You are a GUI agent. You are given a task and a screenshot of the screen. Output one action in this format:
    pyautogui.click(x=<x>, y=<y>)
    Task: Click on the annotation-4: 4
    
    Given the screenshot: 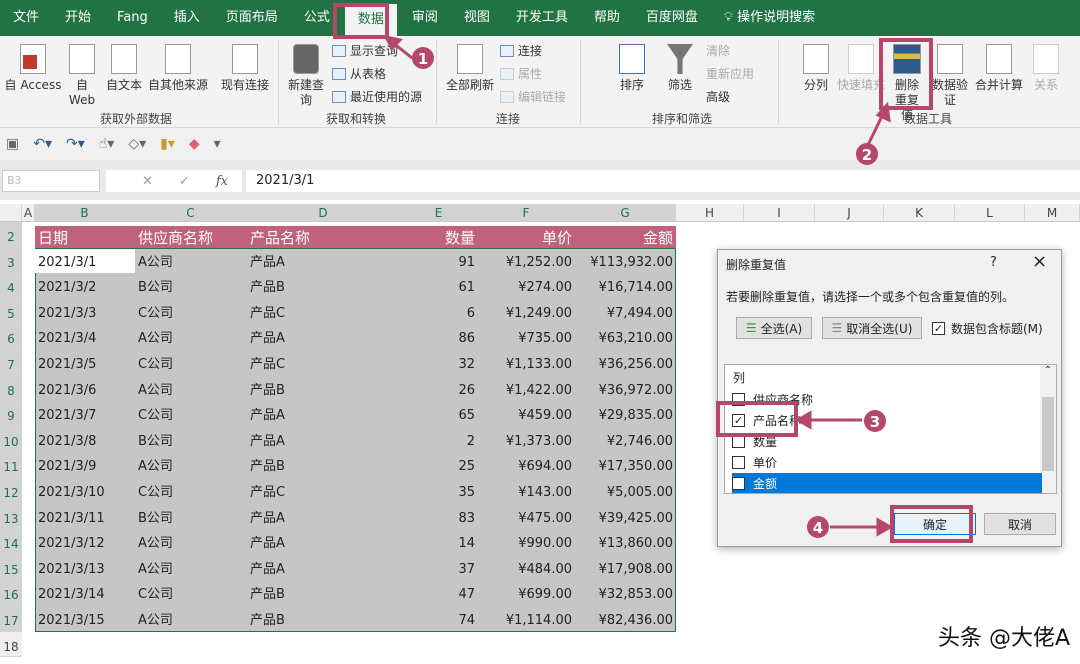 What is the action you would take?
    pyautogui.click(x=818, y=528)
    